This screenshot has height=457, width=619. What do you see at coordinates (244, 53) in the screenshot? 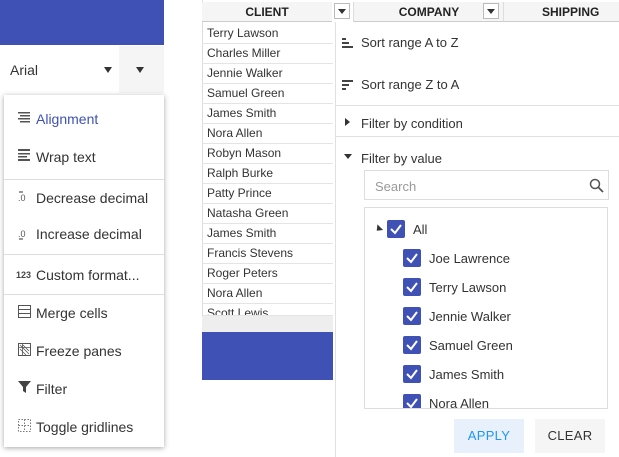
I see `table-cell: Charles Miller` at bounding box center [244, 53].